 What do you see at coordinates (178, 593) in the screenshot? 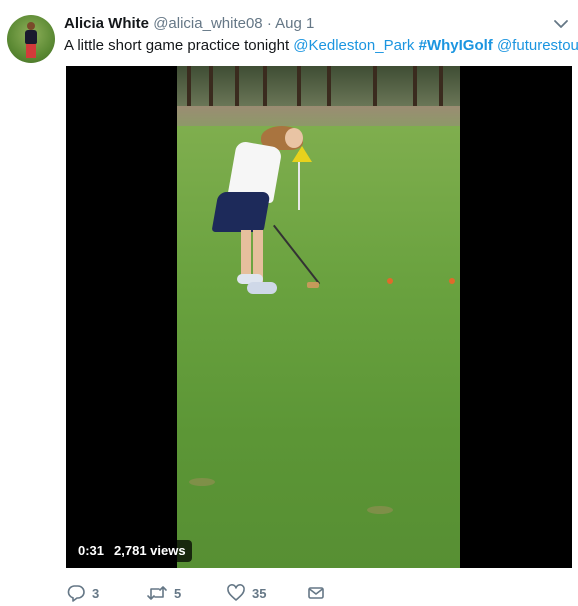
I see `retweet-count: 5` at bounding box center [178, 593].